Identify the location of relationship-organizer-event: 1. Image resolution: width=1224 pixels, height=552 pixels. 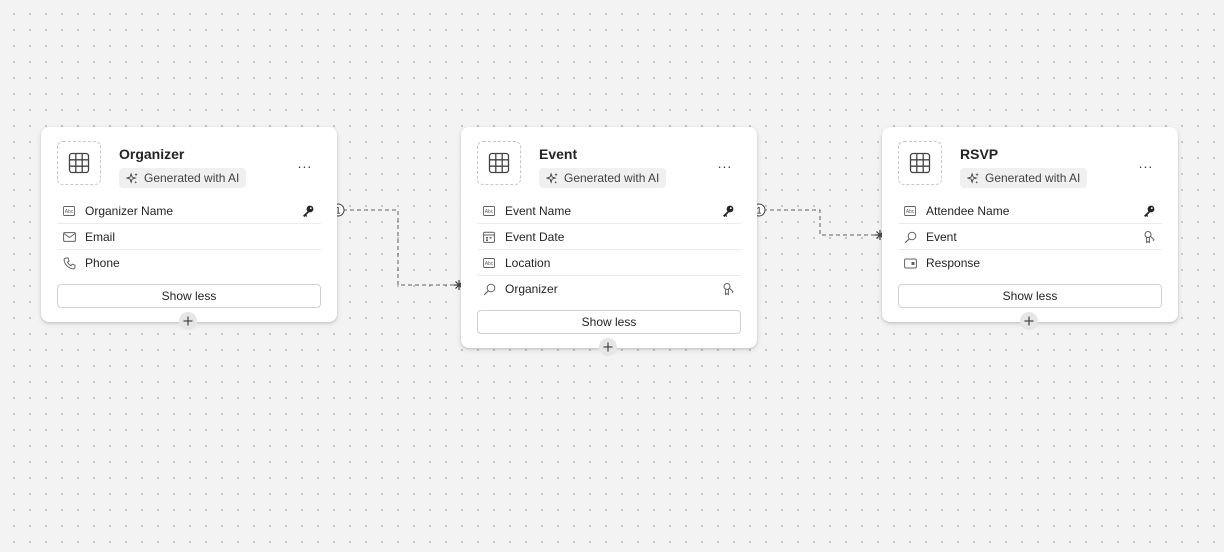
(400, 246).